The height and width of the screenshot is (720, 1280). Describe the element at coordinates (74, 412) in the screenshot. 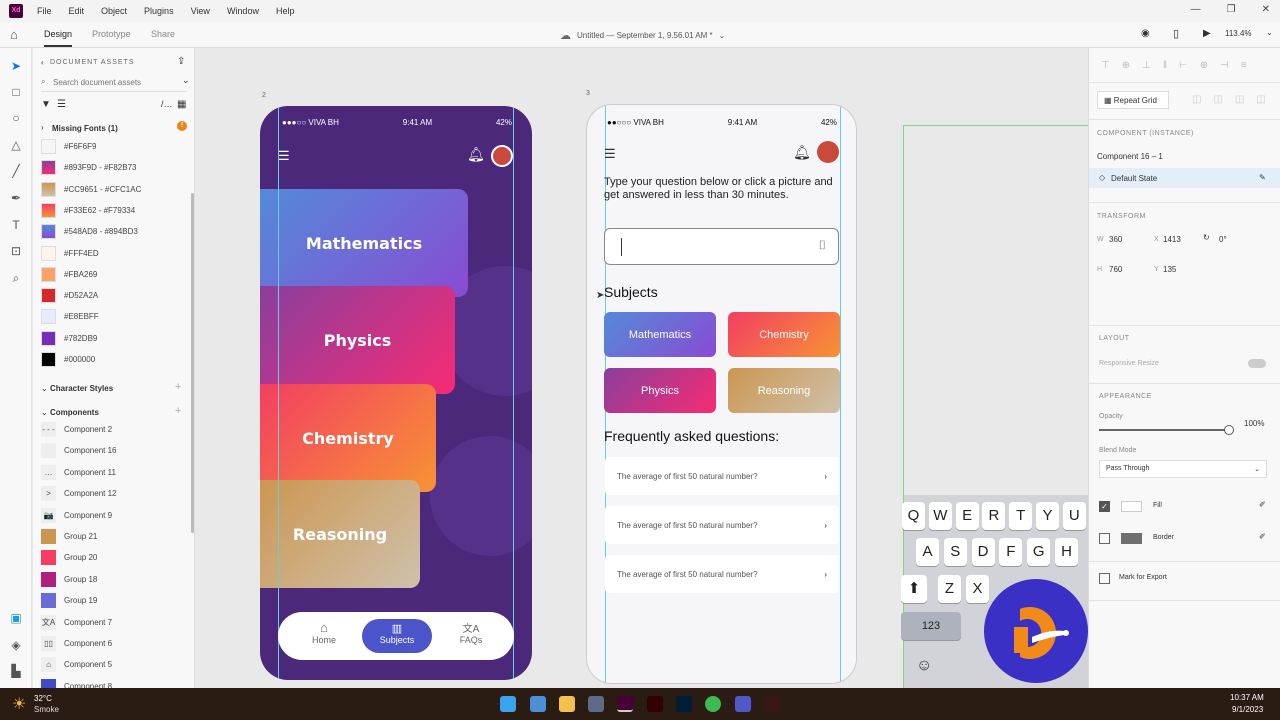

I see `components-header: Components` at that location.